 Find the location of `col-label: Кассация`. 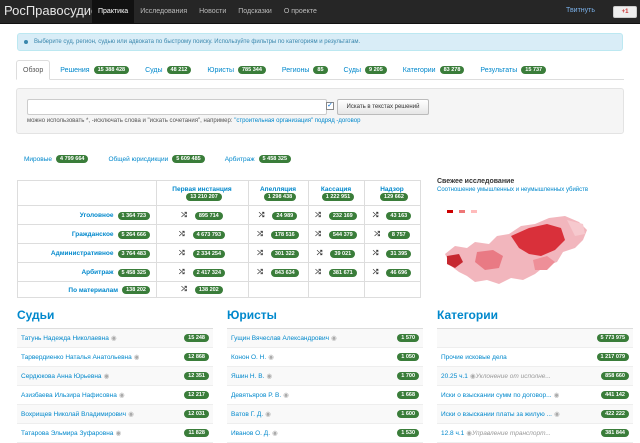

col-label: Кассация is located at coordinates (336, 189).